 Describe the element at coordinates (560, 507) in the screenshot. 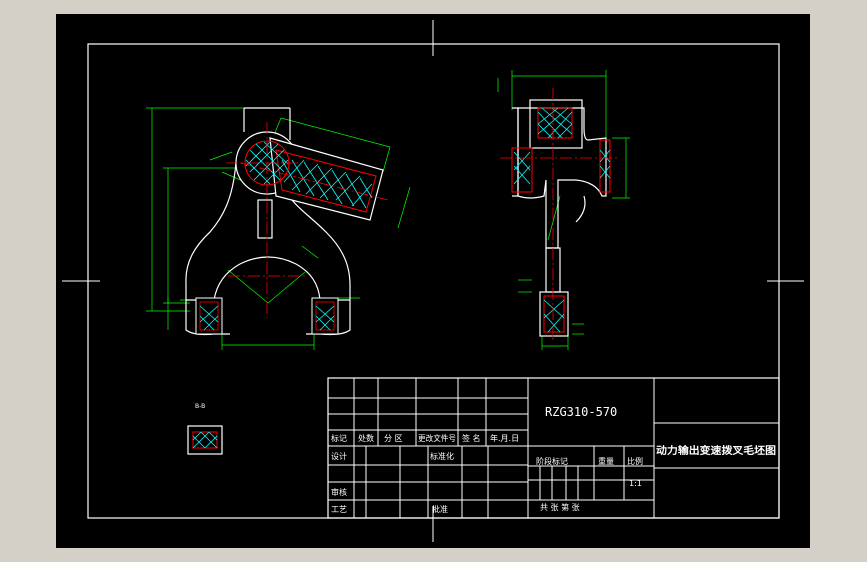

I see `label-sheets: 共 张 第 张` at that location.